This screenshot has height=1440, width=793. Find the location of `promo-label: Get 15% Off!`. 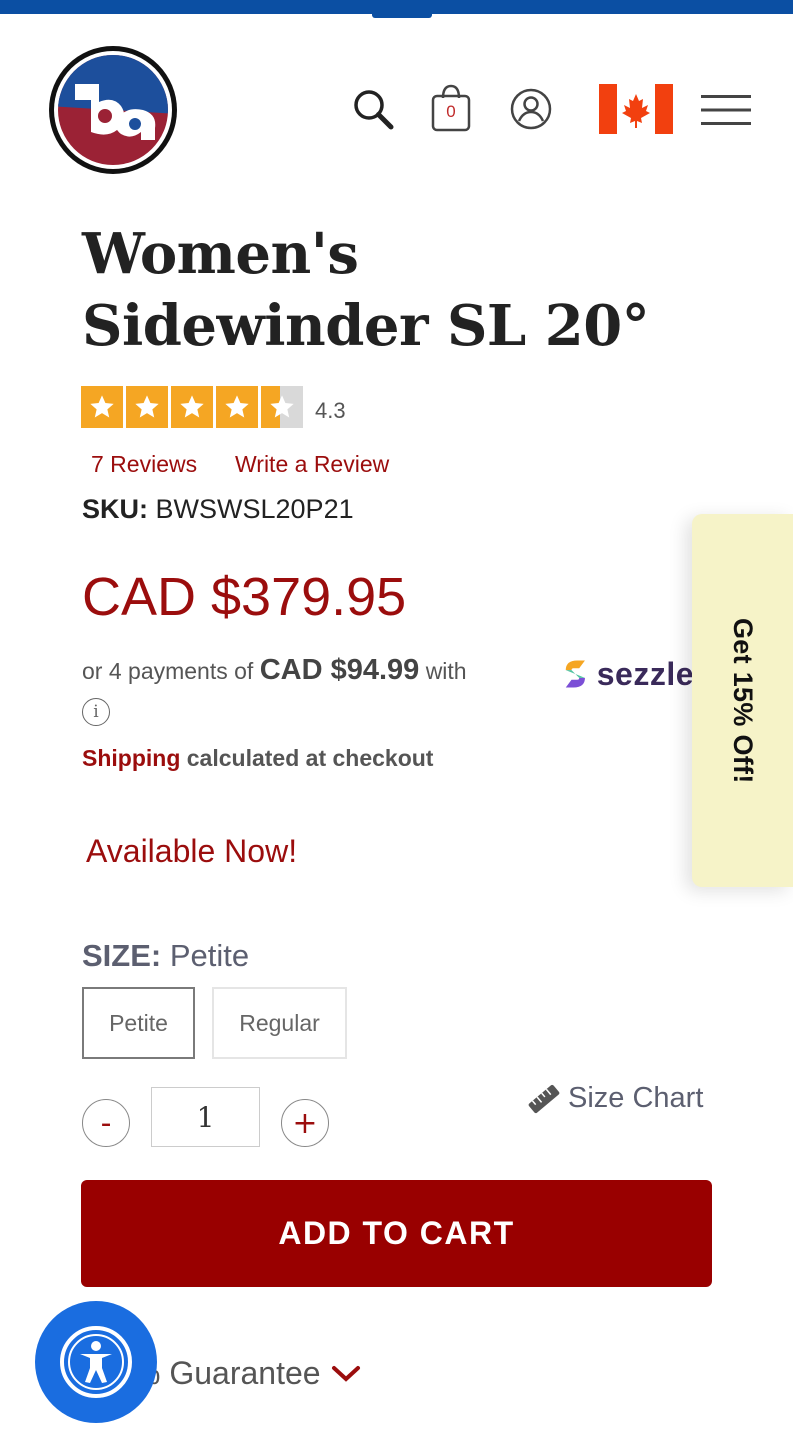

promo-label: Get 15% Off! is located at coordinates (743, 700).